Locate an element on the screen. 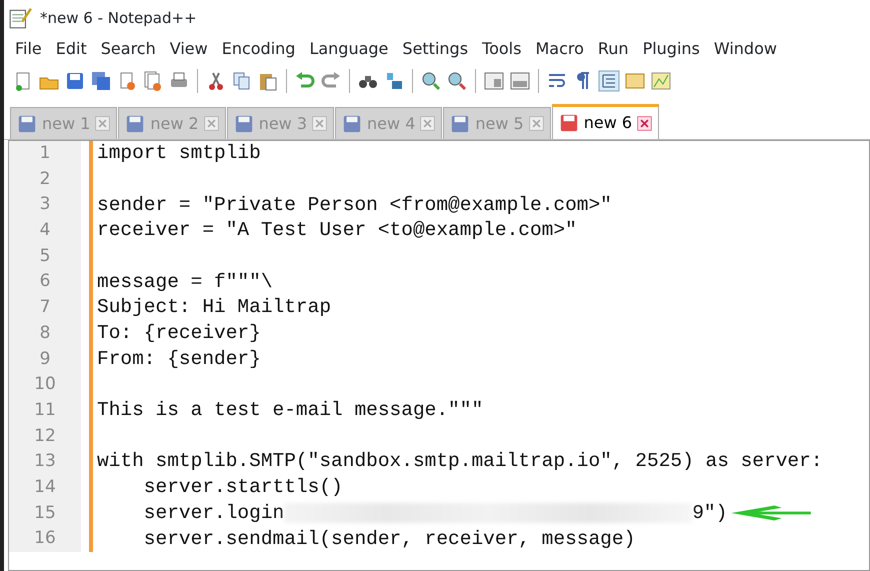  menu-item: Tools is located at coordinates (501, 49).